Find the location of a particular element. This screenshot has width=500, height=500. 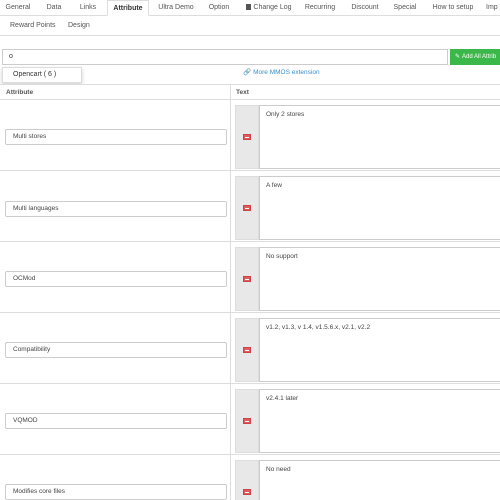

table-row: Multi stores Only 2 stores is located at coordinates (250, 135).